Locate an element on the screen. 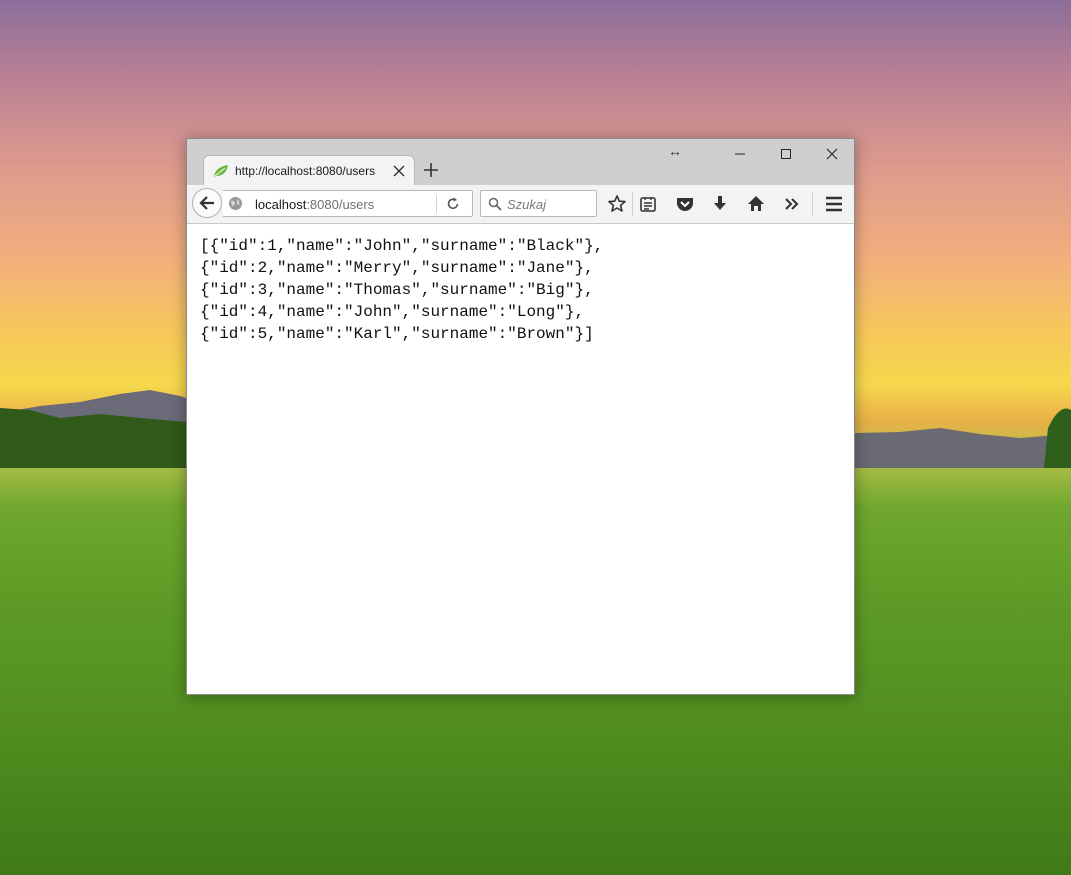 Image resolution: width=1071 pixels, height=875 pixels. home-icon is located at coordinates (756, 204).